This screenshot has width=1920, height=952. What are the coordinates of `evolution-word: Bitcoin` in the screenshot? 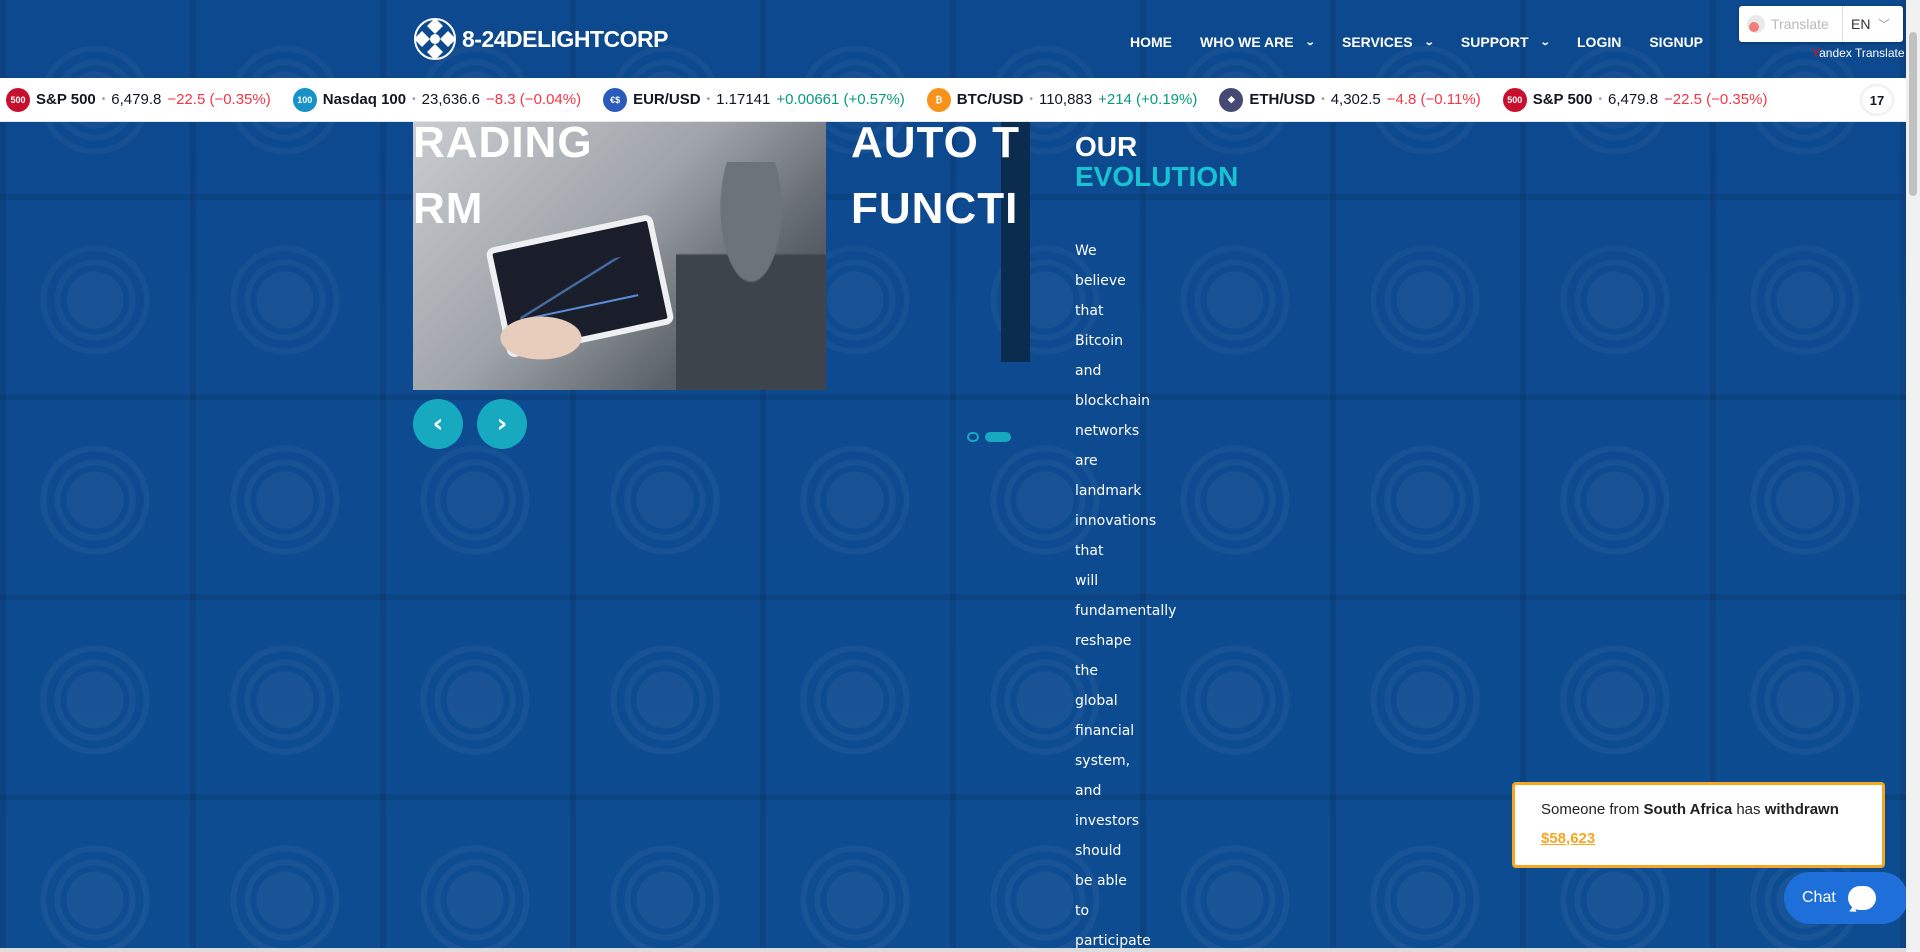 It's located at (1099, 341).